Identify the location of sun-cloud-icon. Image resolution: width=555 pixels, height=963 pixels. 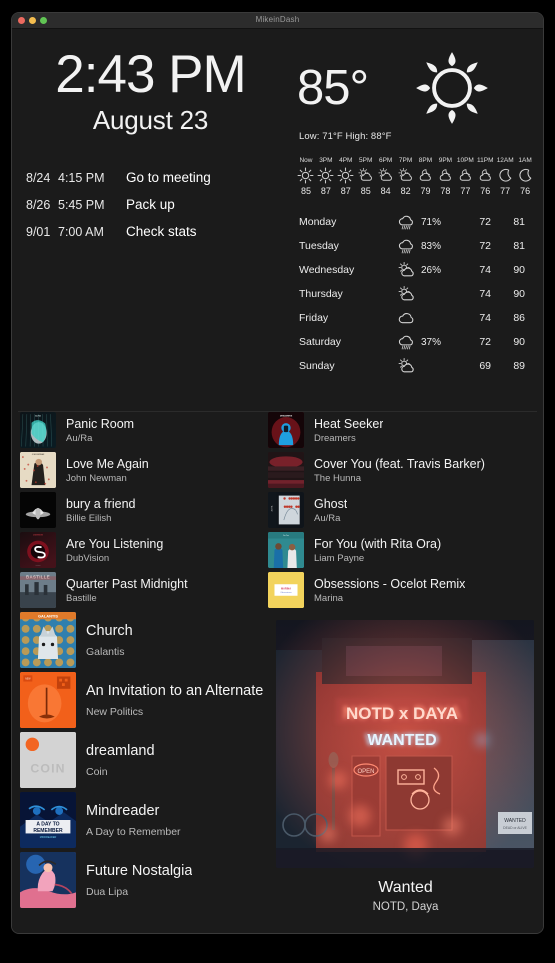
(406, 294).